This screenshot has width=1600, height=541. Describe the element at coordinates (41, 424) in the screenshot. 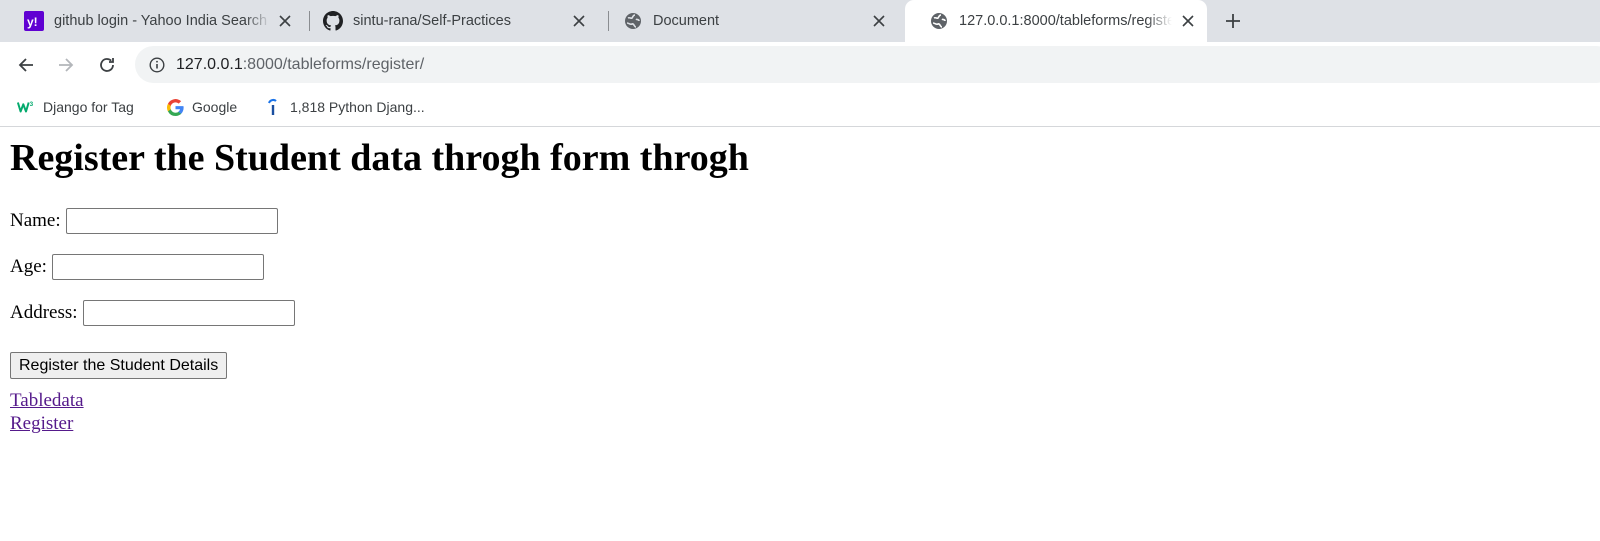

I see `register-link: Register` at that location.